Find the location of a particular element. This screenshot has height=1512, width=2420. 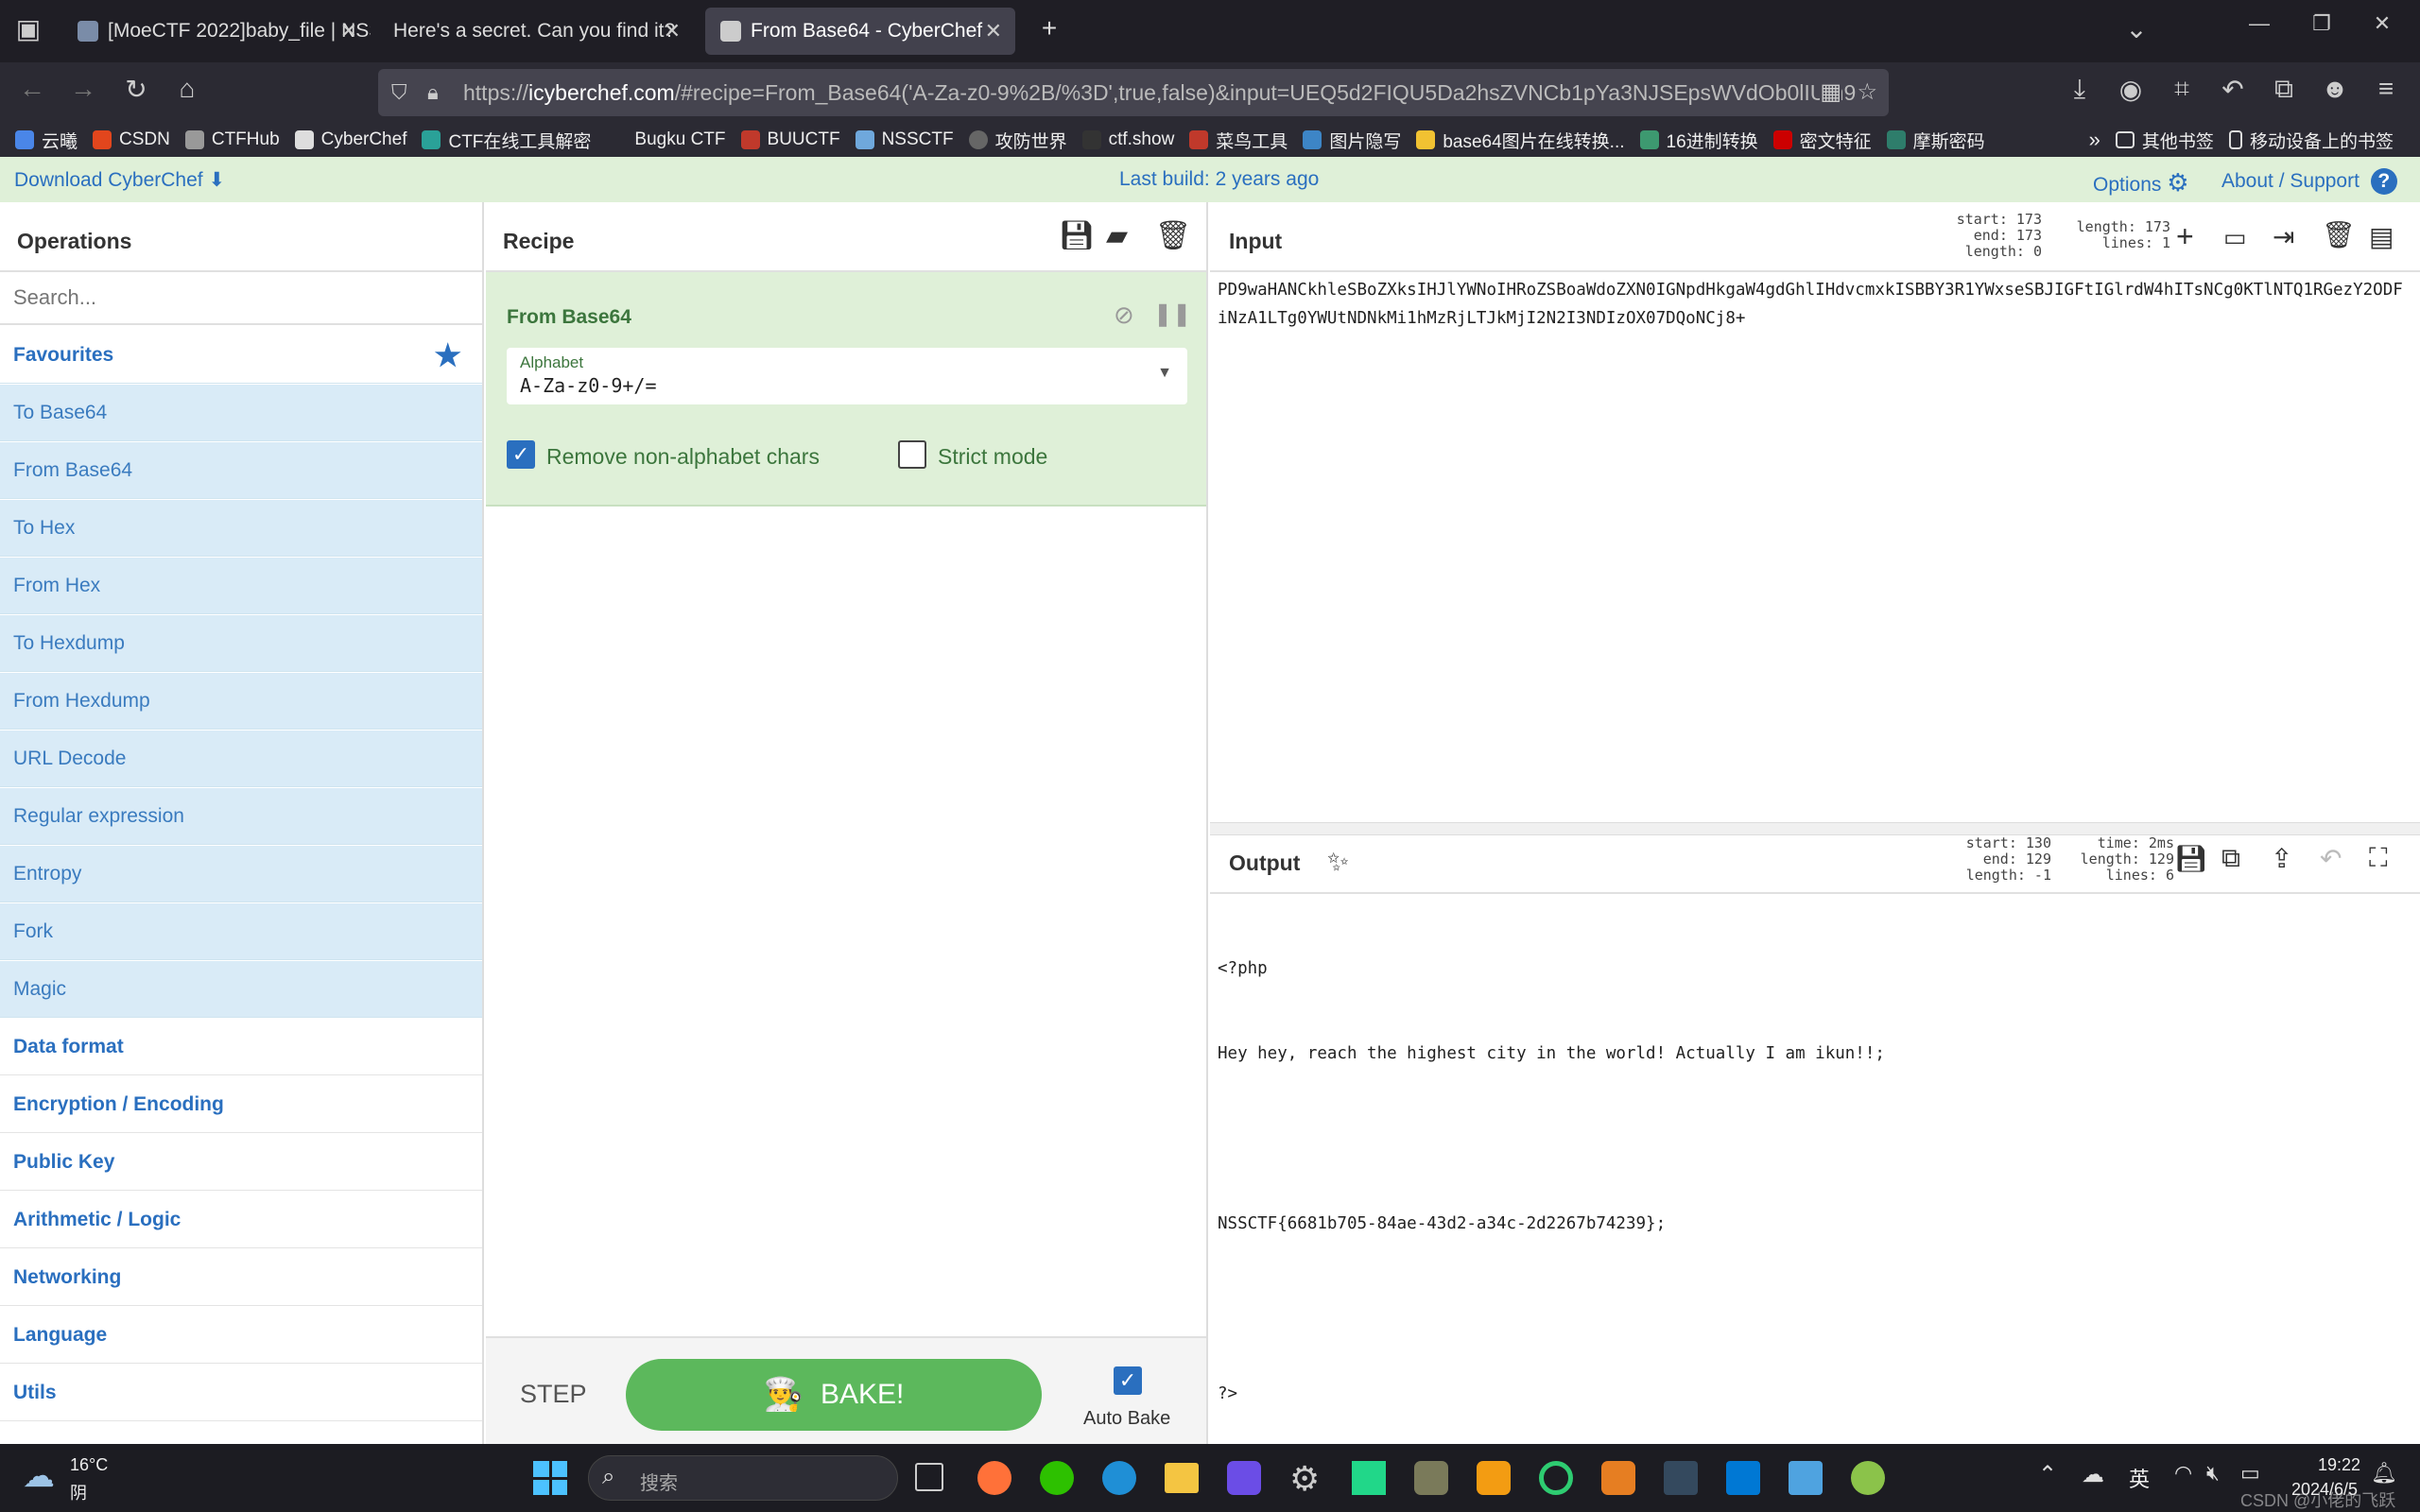

favourites-category: Favourites ★ is located at coordinates (241, 355).